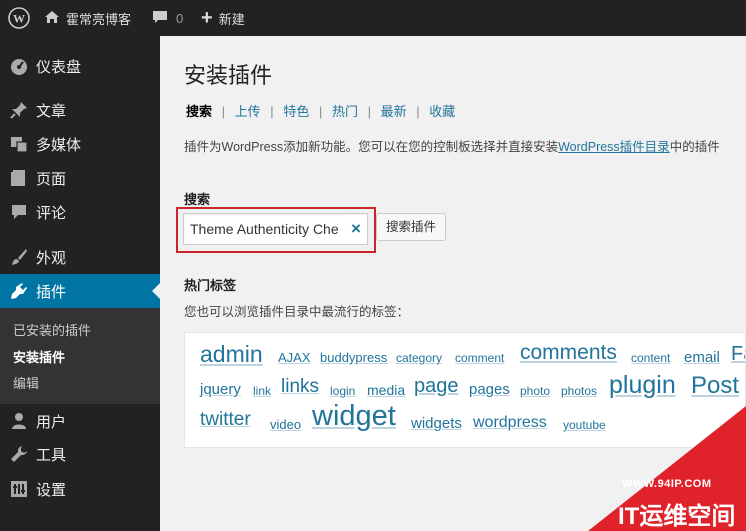  What do you see at coordinates (19, 454) in the screenshot?
I see `wrench-icon` at bounding box center [19, 454].